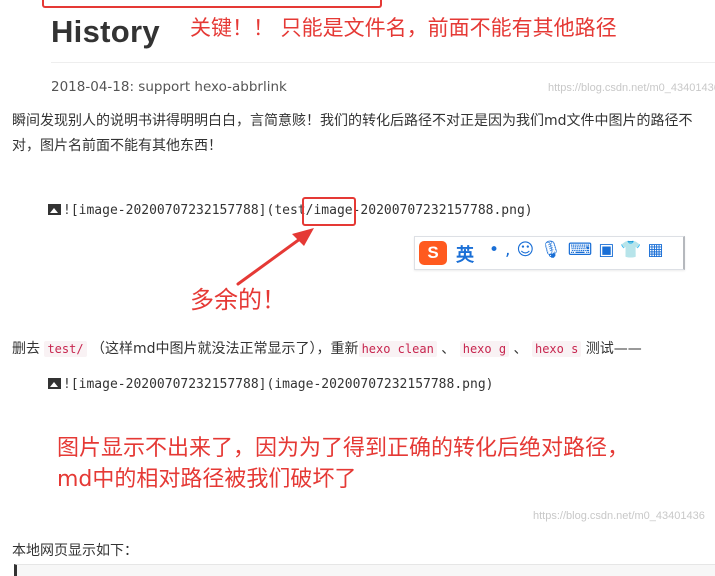 The width and height of the screenshot is (715, 576). I want to click on emoji-icon: ☺, so click(528, 250).